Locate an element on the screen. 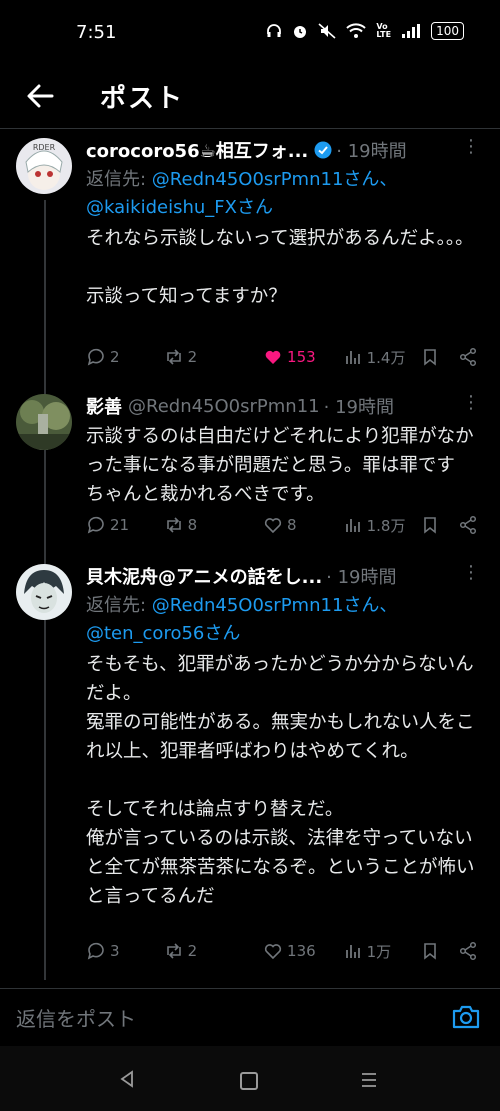 The image size is (500, 1111). system-nav-bar is located at coordinates (250, 1078).